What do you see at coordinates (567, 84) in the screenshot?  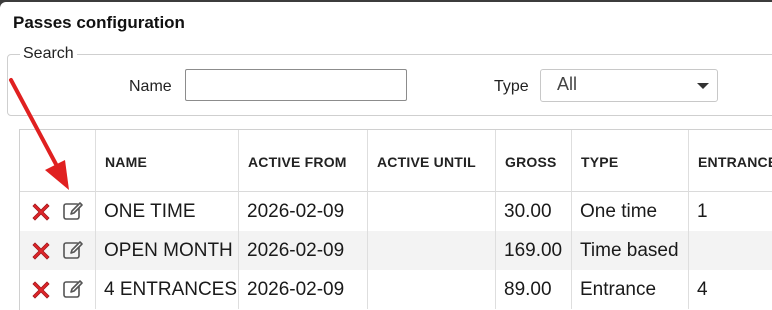 I see `type-dropdown-value: All` at bounding box center [567, 84].